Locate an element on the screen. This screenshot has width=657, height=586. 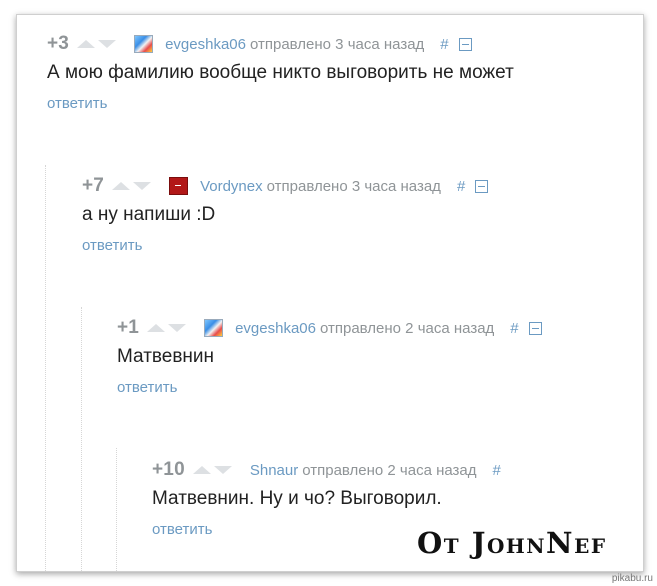
comment-rating: +1 is located at coordinates (128, 327).